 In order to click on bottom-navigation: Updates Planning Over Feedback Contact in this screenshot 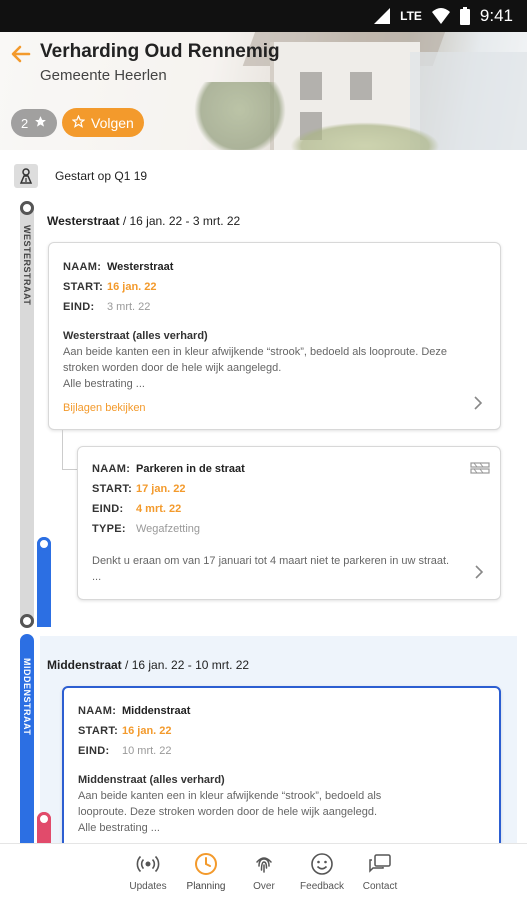, I will do `click(263, 871)`.